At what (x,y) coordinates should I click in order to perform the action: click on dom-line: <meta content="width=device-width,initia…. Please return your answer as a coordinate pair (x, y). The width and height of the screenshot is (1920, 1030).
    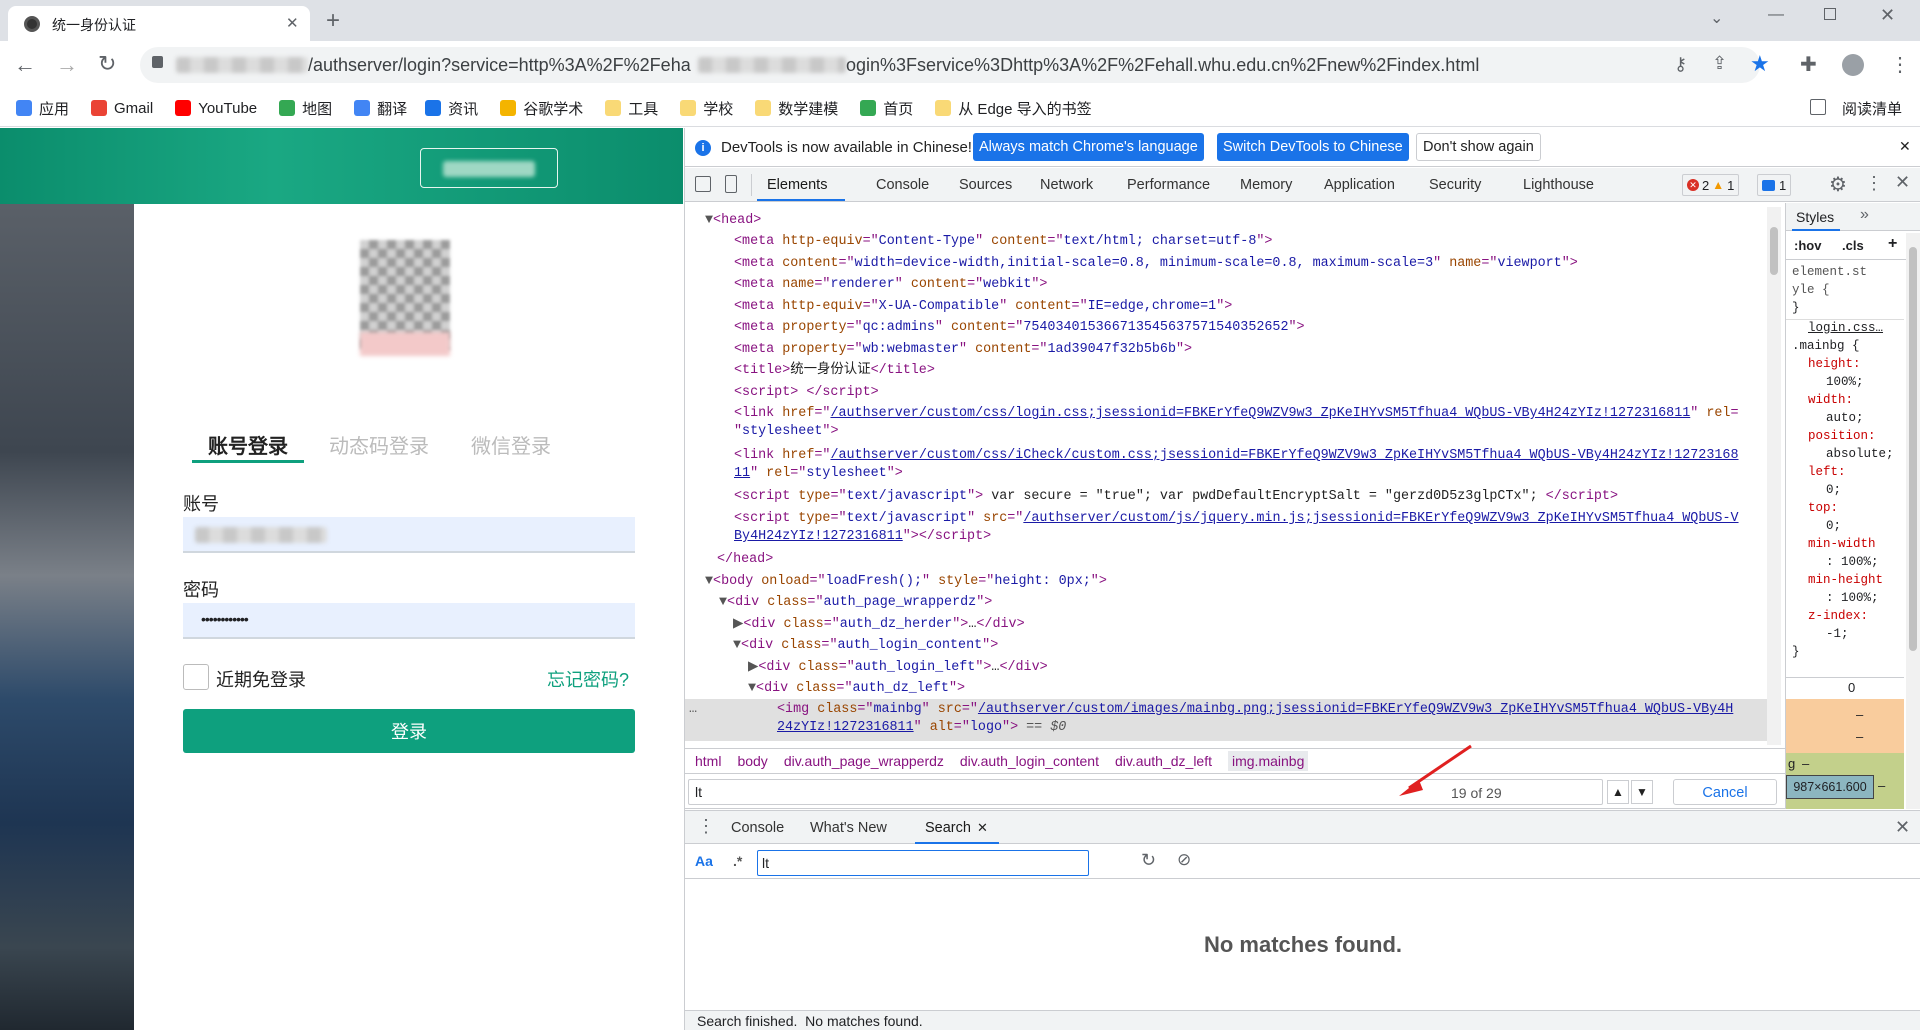
    Looking at the image, I should click on (1156, 264).